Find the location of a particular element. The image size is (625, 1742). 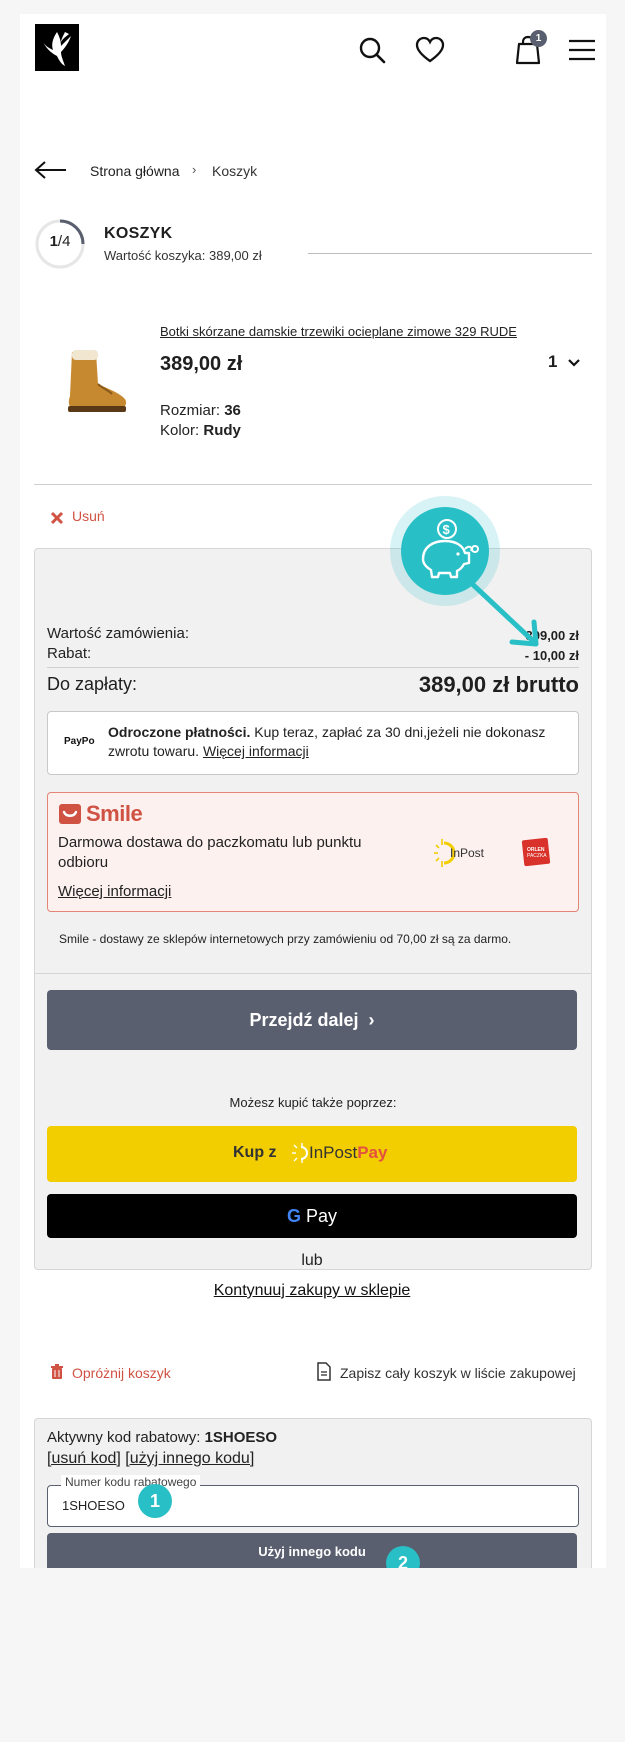

product-price: 389,00 zł is located at coordinates (201, 364).